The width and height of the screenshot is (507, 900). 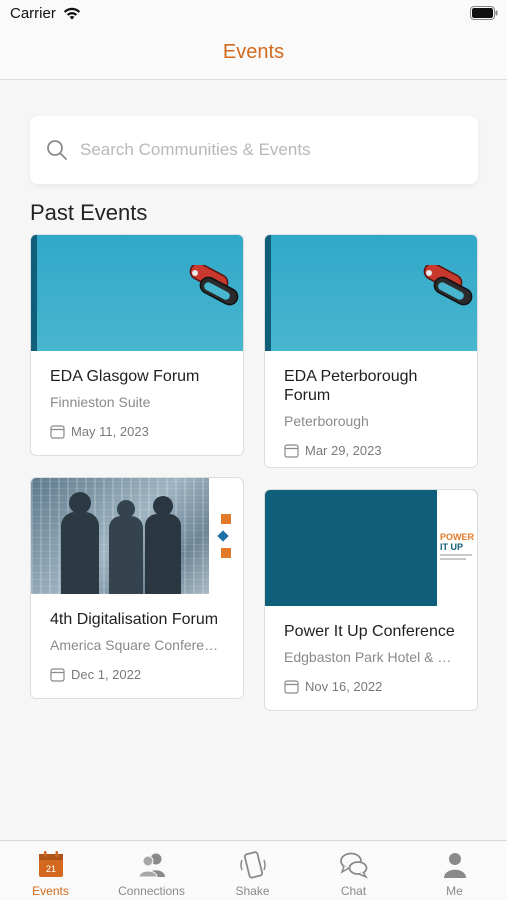 I want to click on tab-shake: Shake, so click(x=252, y=870).